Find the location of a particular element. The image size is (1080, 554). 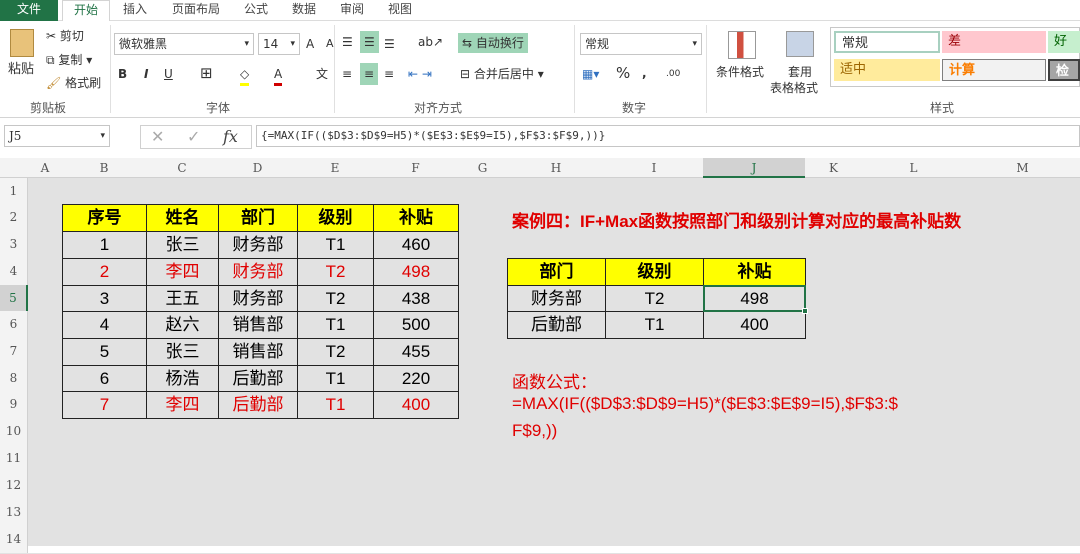

cancel-icon: ✕ is located at coordinates (157, 137).